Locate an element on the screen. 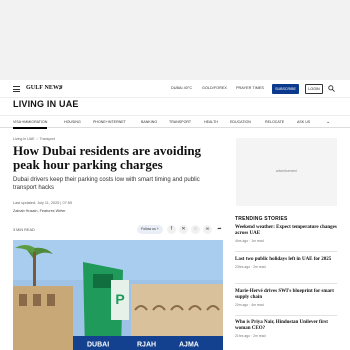 The height and width of the screenshot is (350, 350). breadcrumb-transport: Transport is located at coordinates (47, 139).